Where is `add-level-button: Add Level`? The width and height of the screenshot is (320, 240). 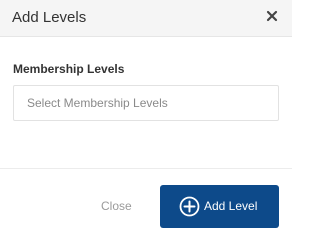 add-level-button: Add Level is located at coordinates (219, 206).